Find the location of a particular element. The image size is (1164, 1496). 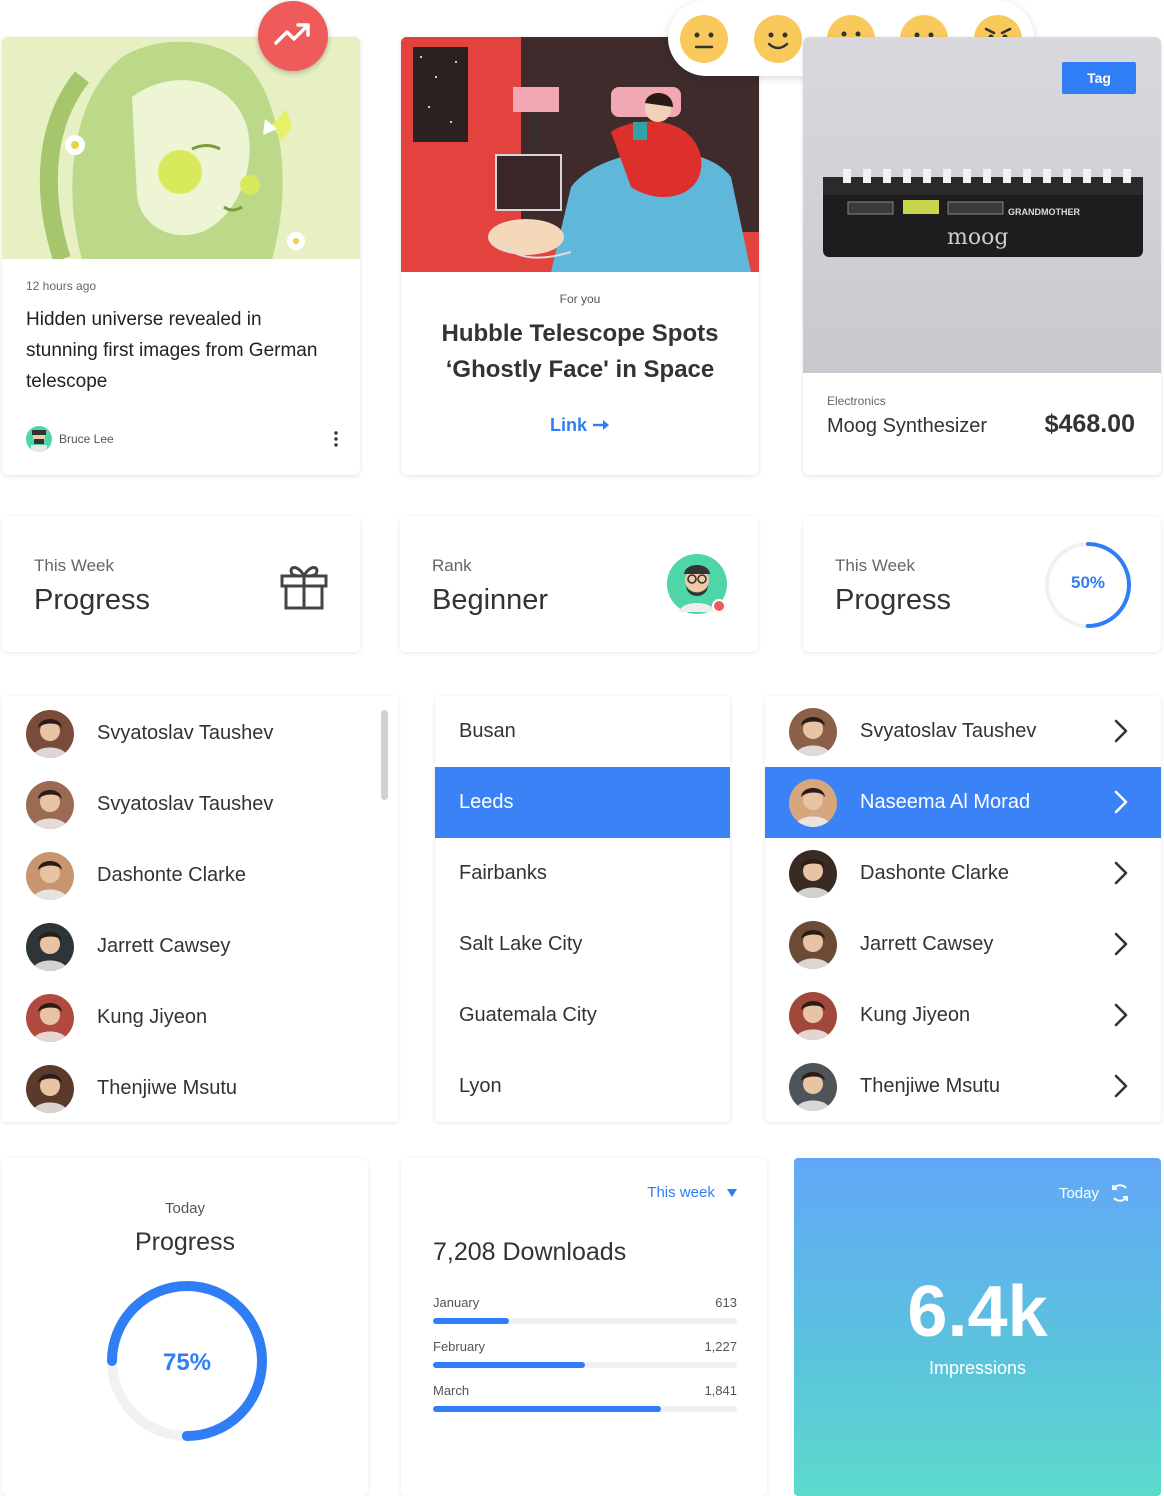

city-name: Salt Lake City is located at coordinates (521, 944).